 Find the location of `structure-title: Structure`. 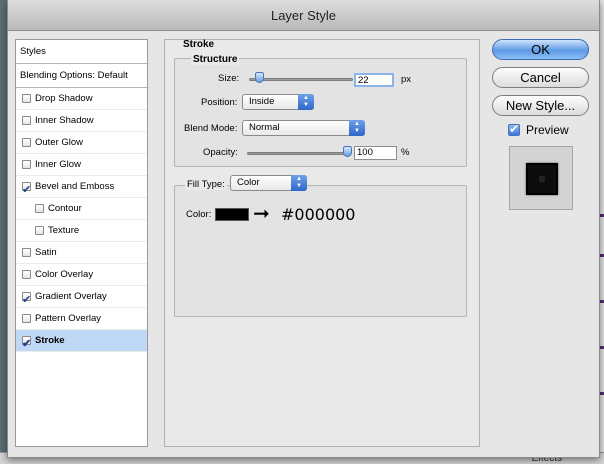

structure-title: Structure is located at coordinates (215, 59).